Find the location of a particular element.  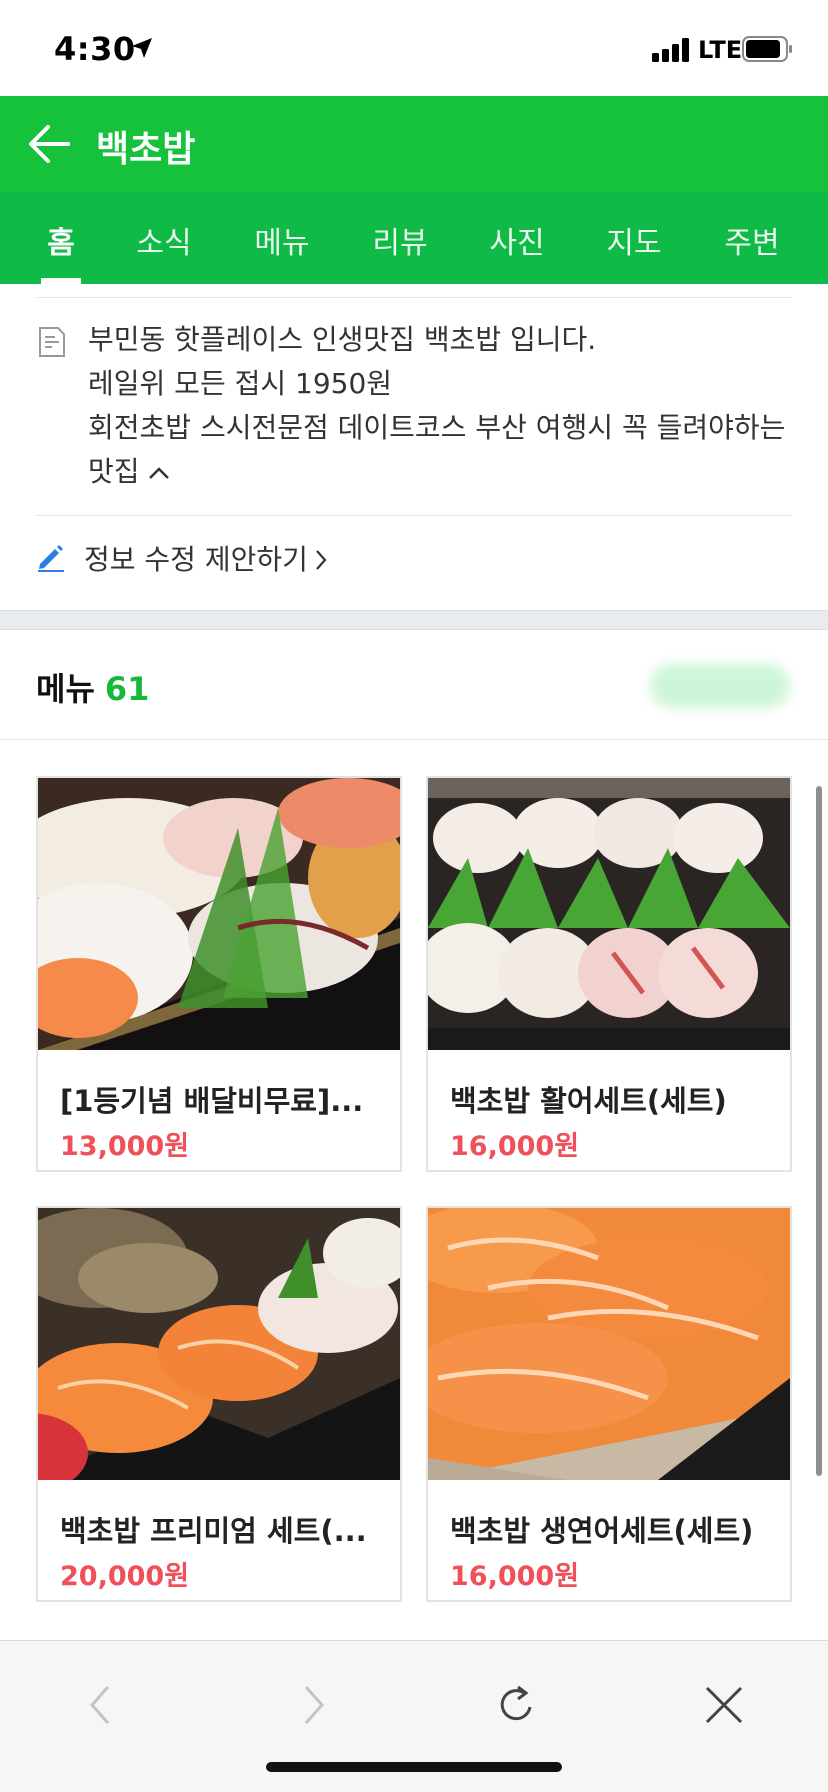

menu-item-name: 백초밥 생연어세트(세트) is located at coordinates (602, 1531).